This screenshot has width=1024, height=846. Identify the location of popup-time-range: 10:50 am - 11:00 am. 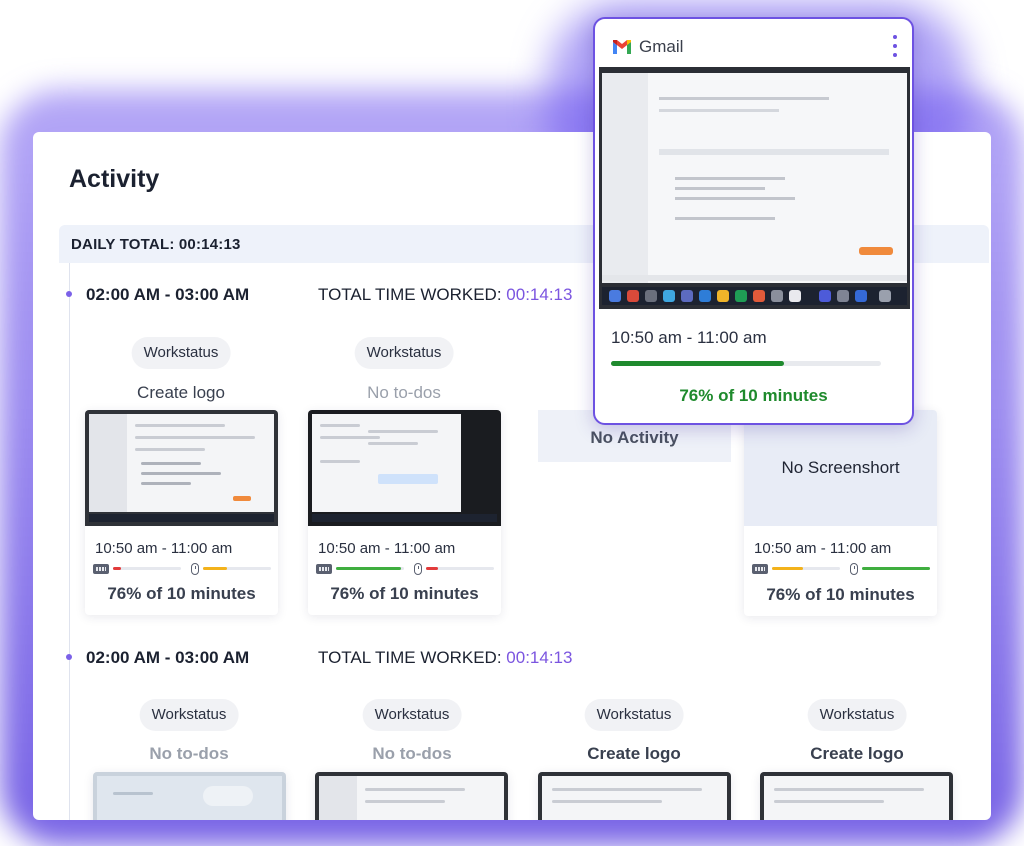
(689, 337).